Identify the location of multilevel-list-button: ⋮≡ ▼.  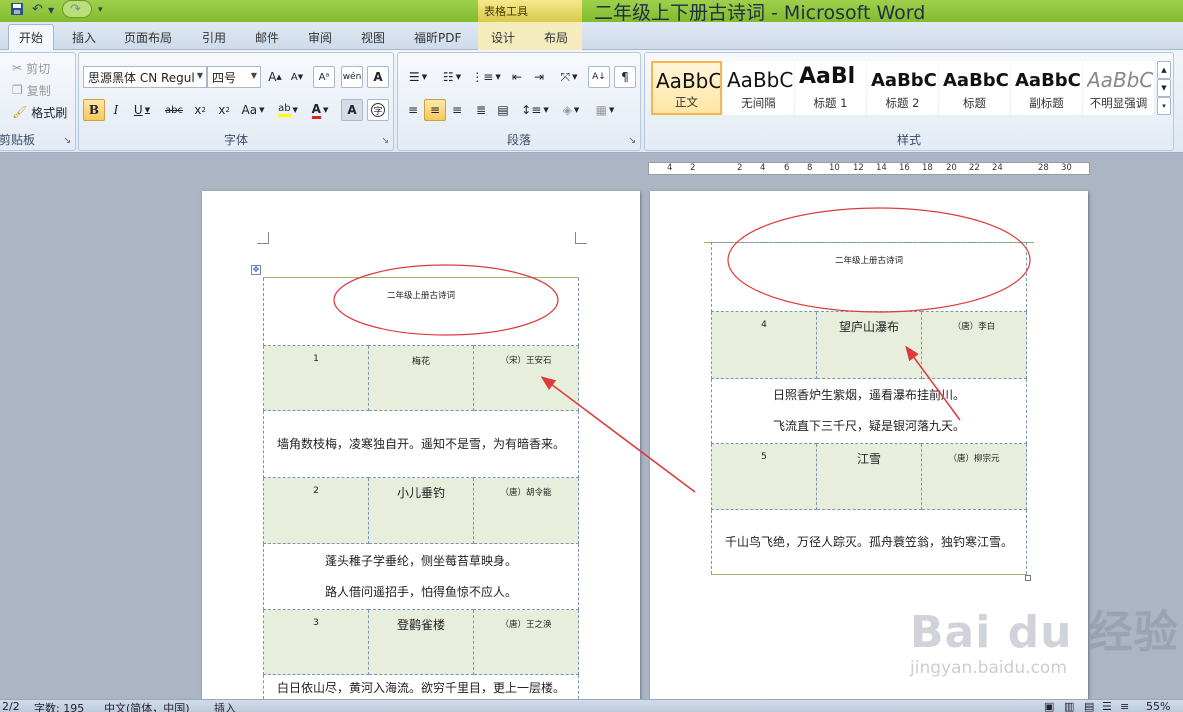
(486, 77).